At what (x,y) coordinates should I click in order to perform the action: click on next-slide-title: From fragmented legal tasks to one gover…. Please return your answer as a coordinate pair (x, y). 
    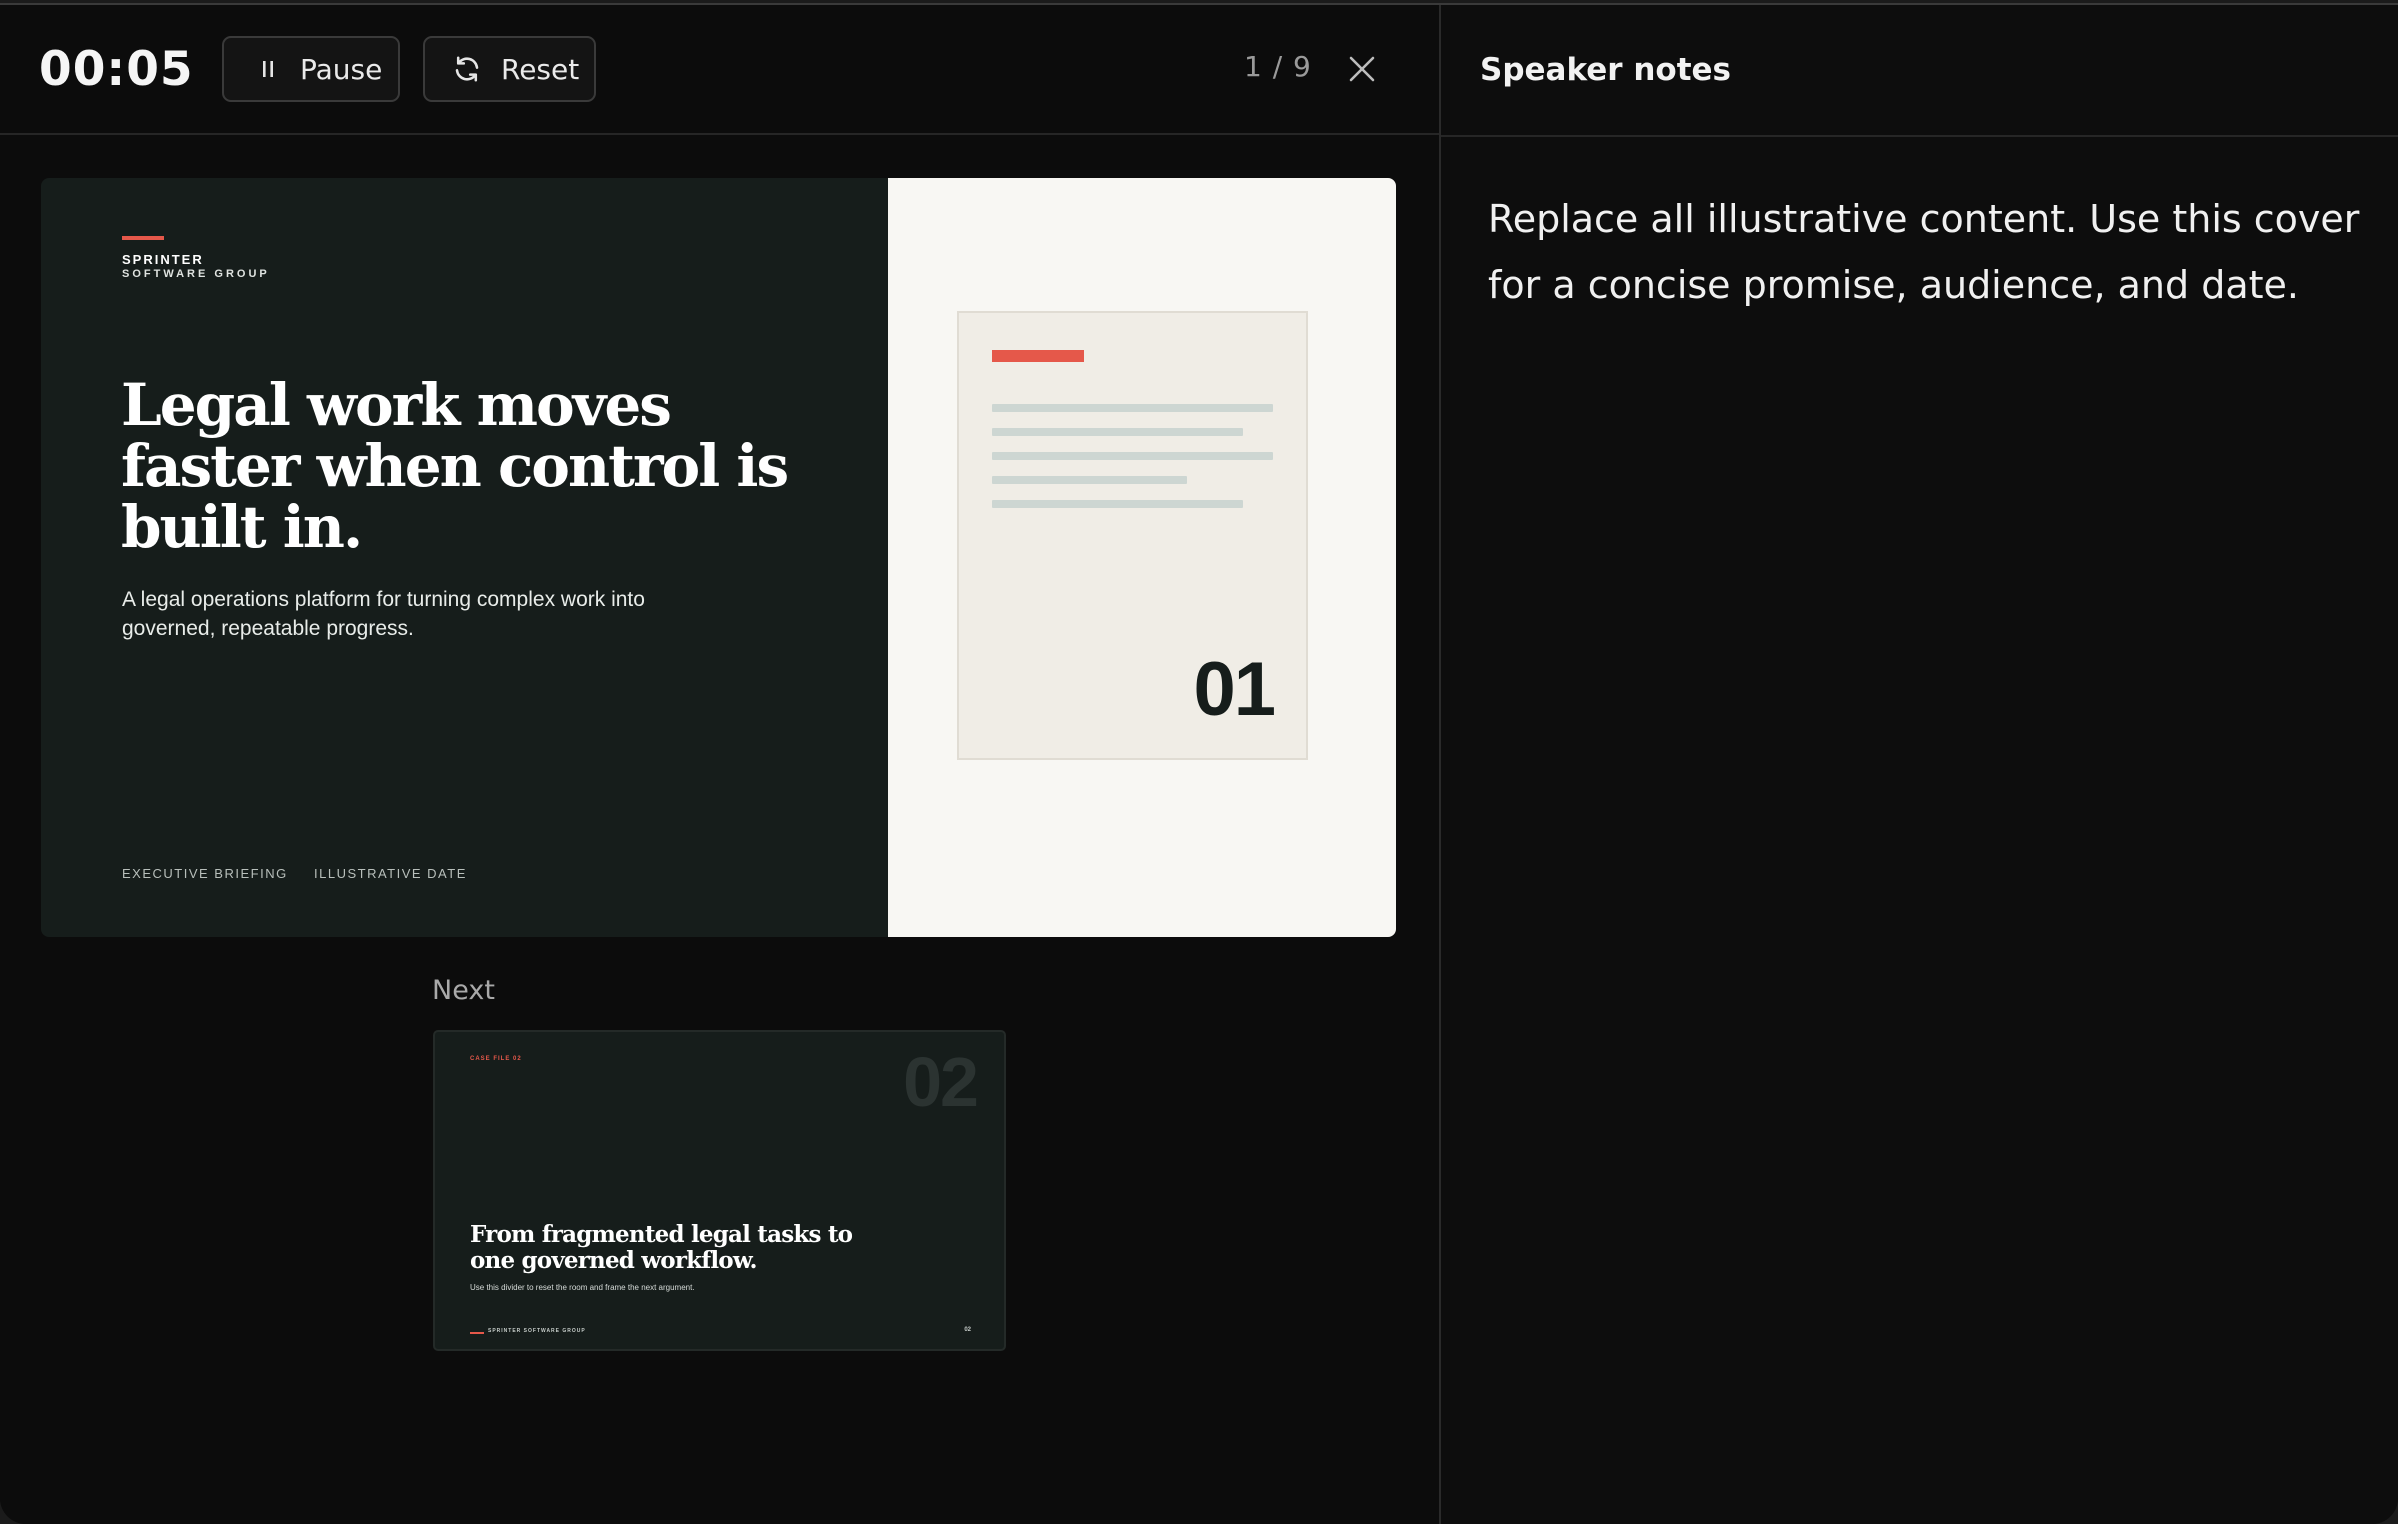
    Looking at the image, I should click on (661, 1247).